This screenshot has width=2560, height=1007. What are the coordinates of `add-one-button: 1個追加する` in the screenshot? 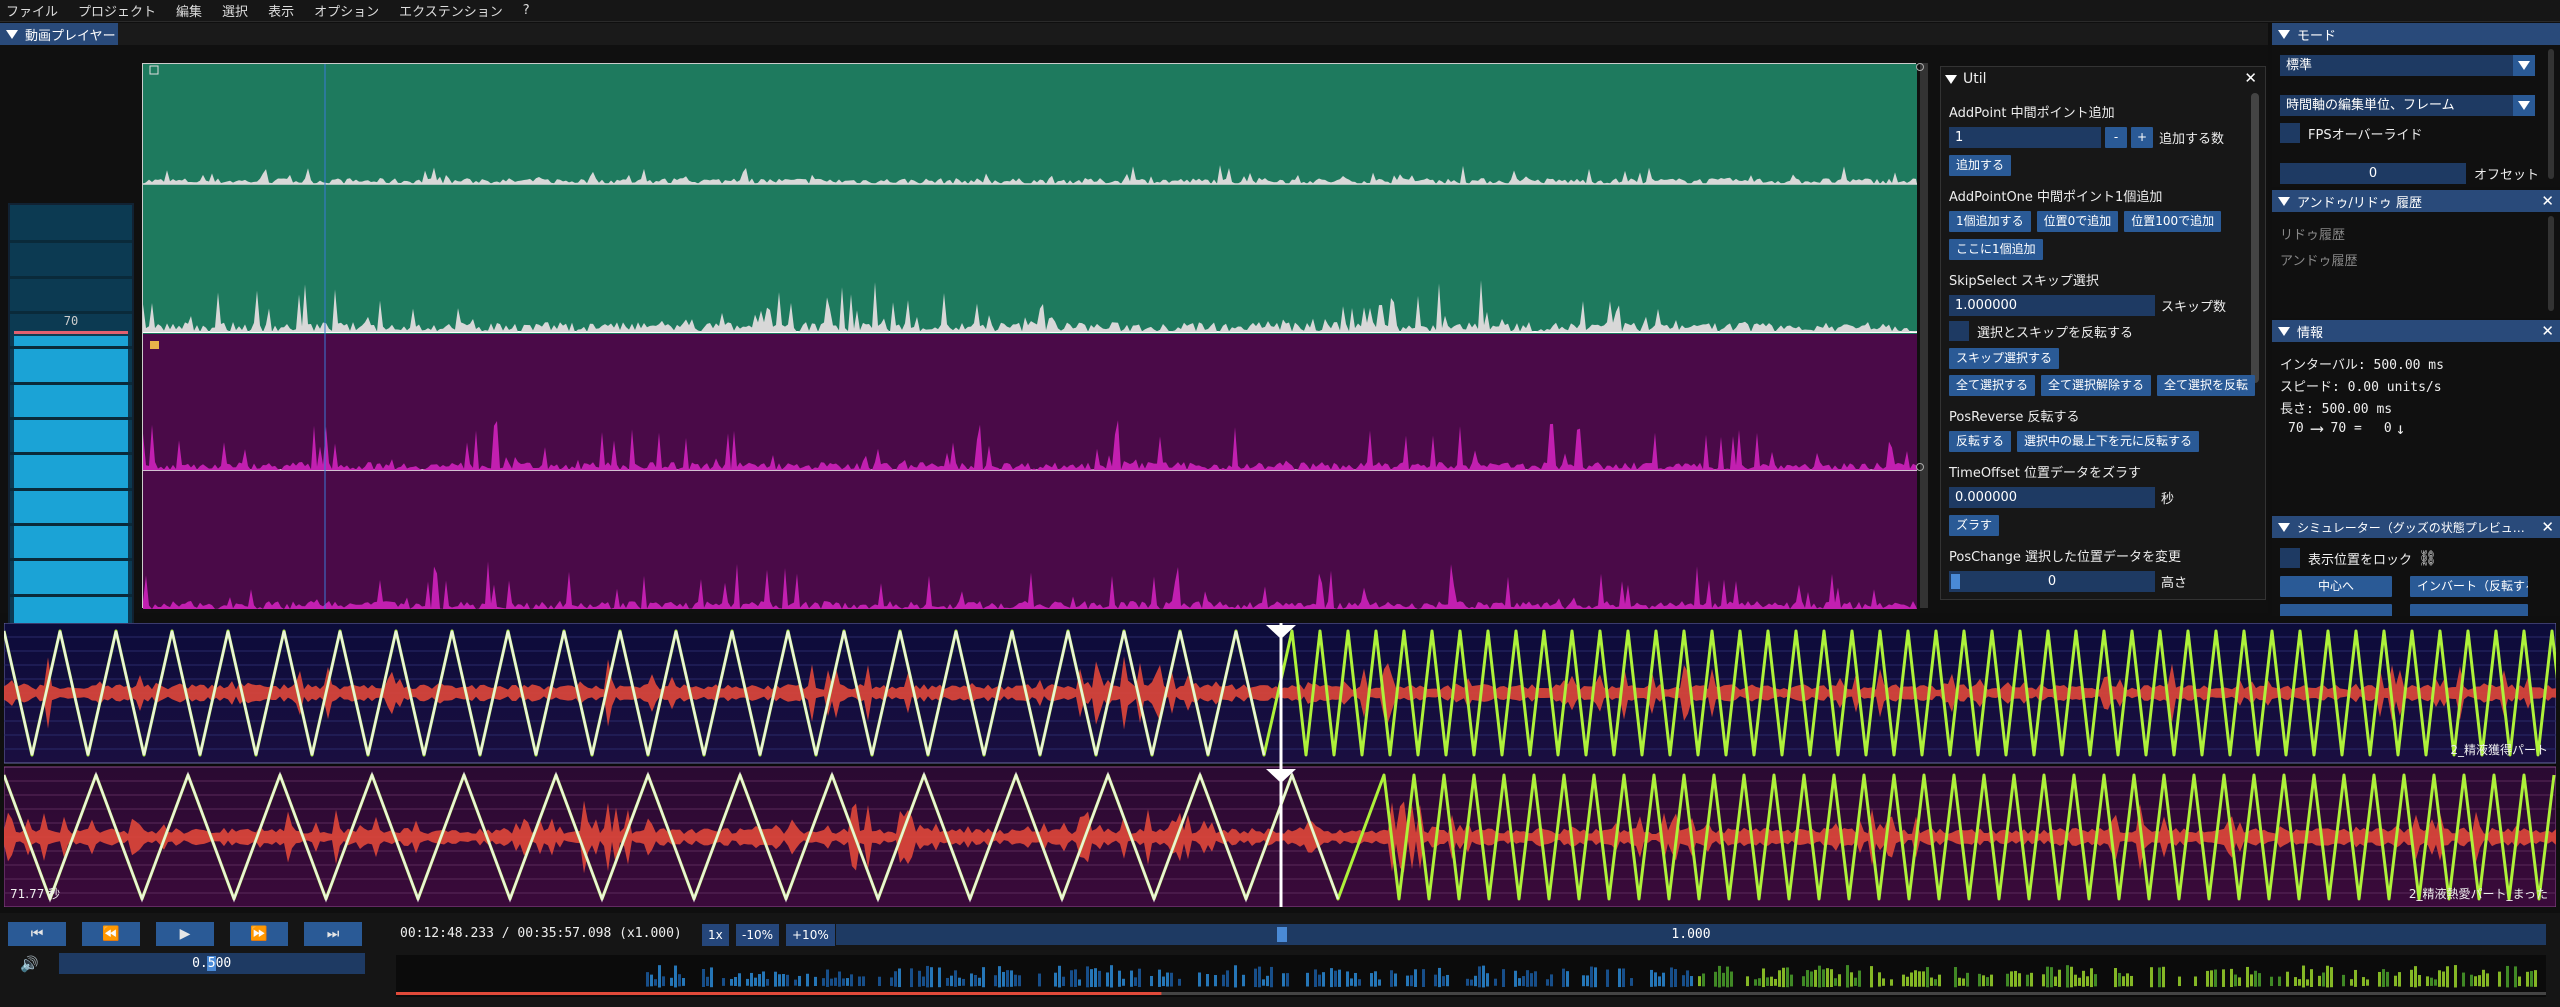 It's located at (1990, 221).